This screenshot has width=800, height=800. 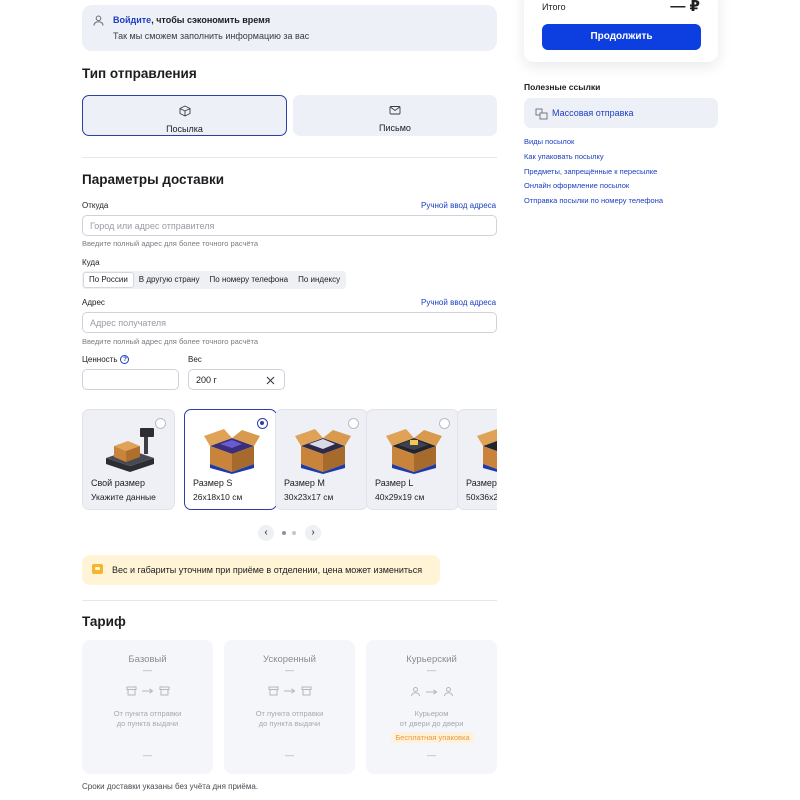 What do you see at coordinates (93, 302) in the screenshot?
I see `address-label: Адрес` at bounding box center [93, 302].